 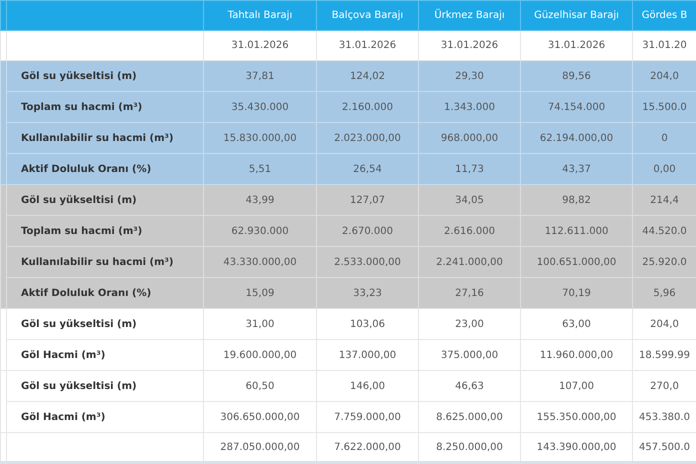 I want to click on table-cell: 43,37, so click(x=576, y=169).